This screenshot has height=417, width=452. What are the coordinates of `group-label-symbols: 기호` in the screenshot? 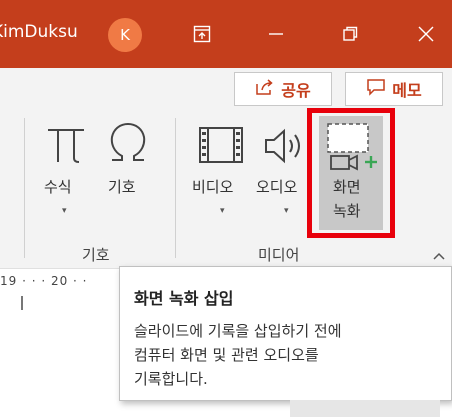 It's located at (96, 255).